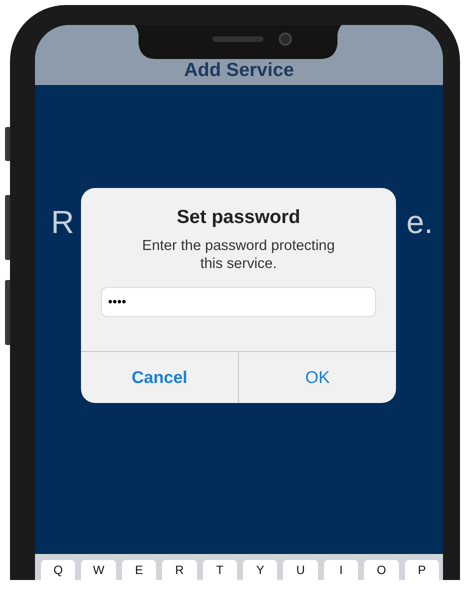 The width and height of the screenshot is (464, 591). What do you see at coordinates (341, 570) in the screenshot?
I see `keyboard-key: I` at bounding box center [341, 570].